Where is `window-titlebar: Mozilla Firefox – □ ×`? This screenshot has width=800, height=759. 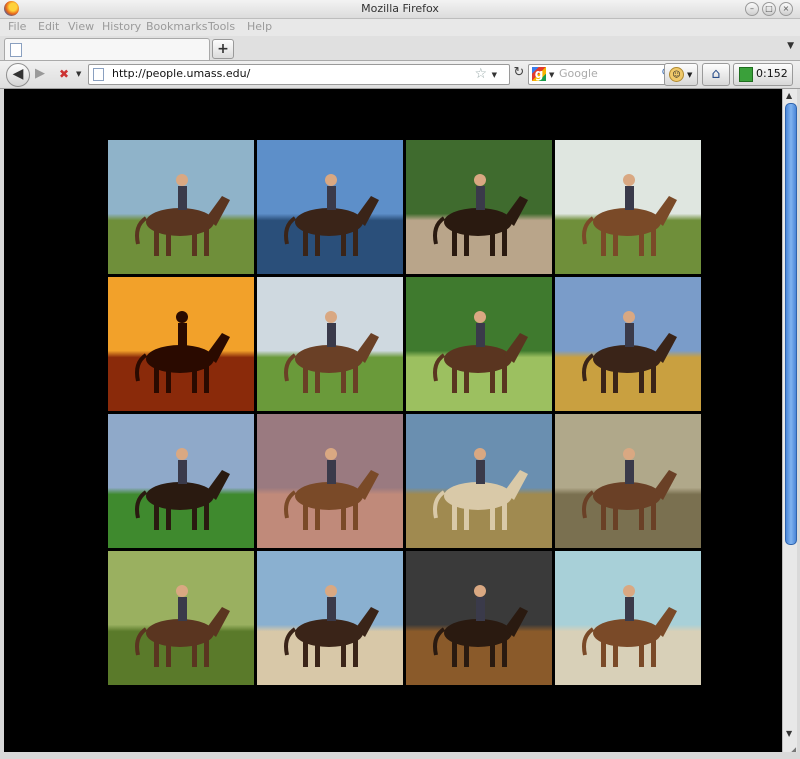
window-titlebar: Mozilla Firefox – □ × is located at coordinates (400, 9).